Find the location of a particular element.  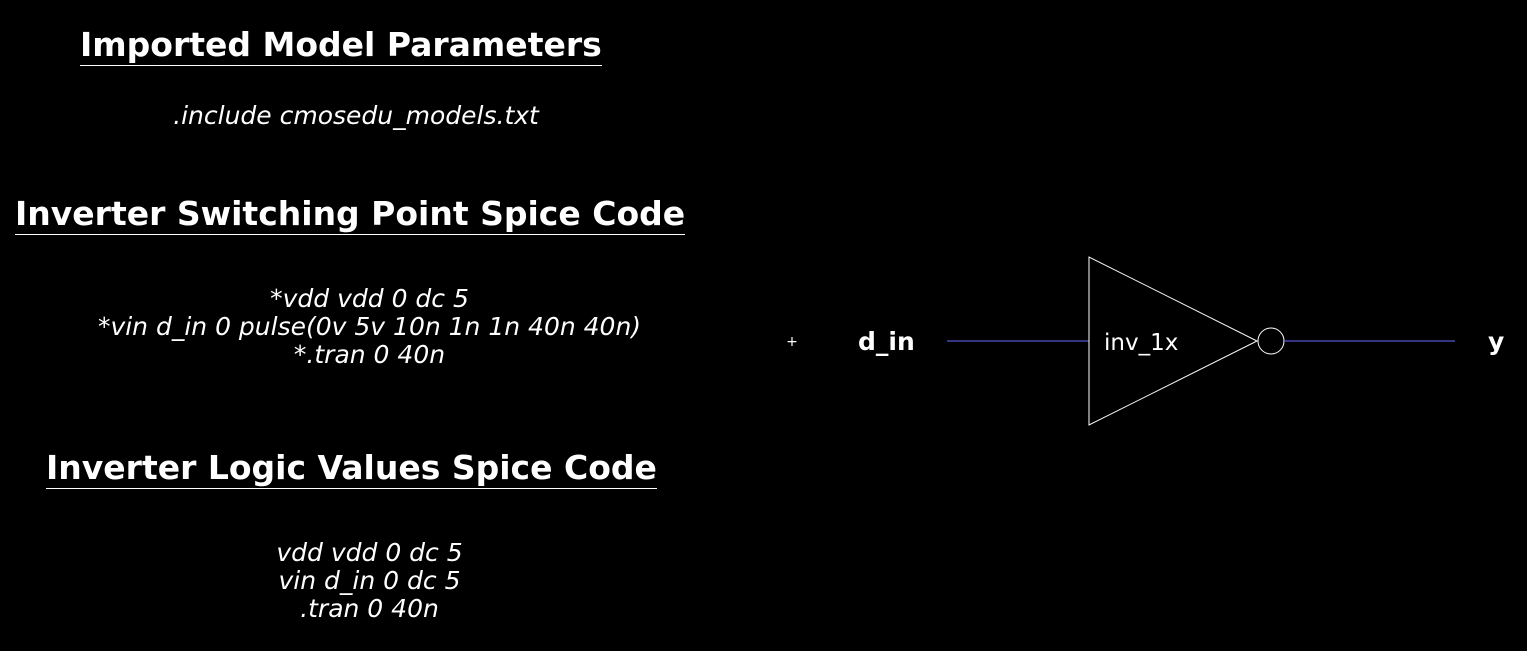

input-pin-label: d_in is located at coordinates (886, 341).